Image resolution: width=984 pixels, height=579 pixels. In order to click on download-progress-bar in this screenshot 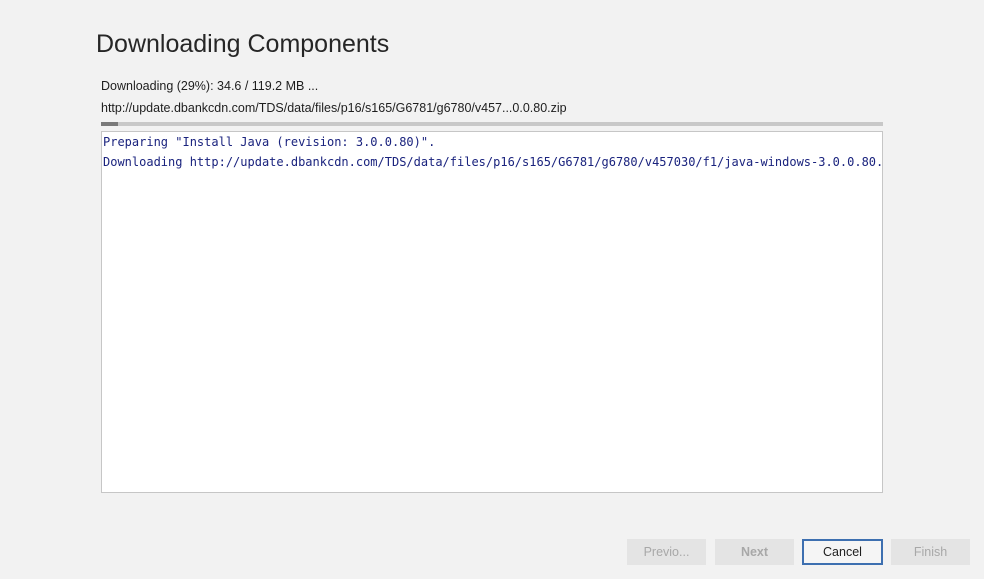, I will do `click(492, 124)`.